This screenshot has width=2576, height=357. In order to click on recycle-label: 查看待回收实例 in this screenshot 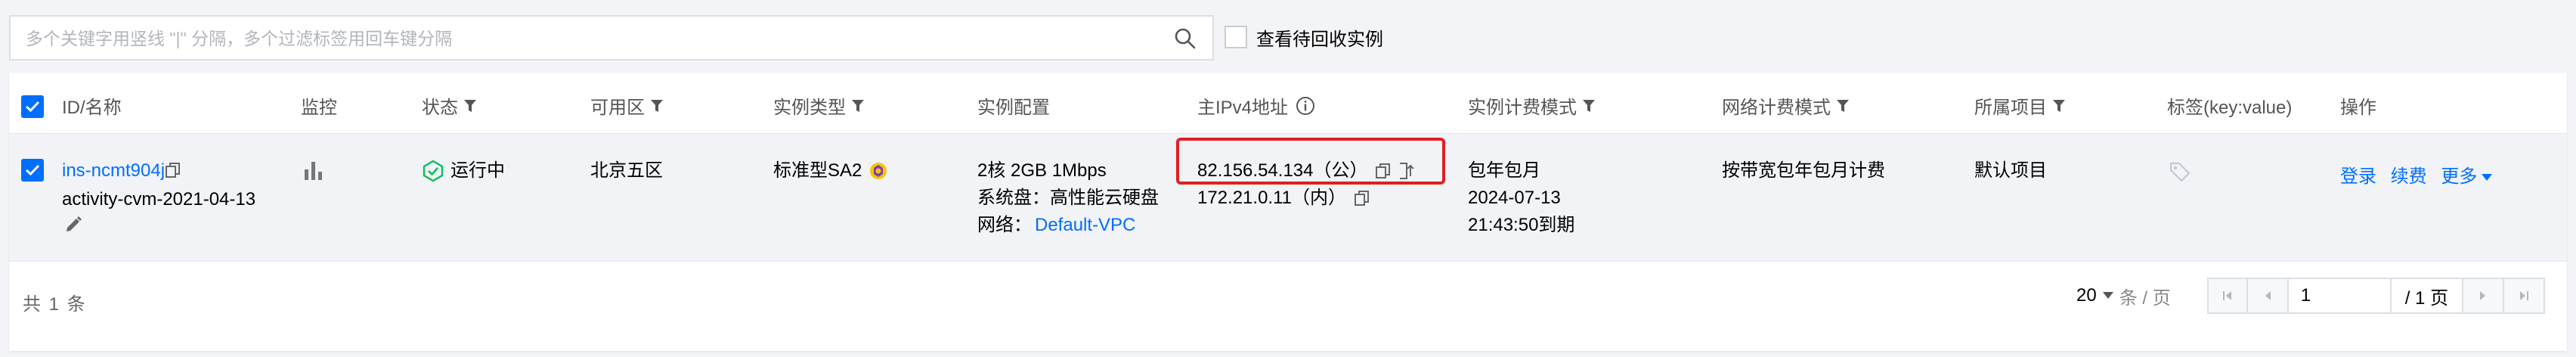, I will do `click(1319, 39)`.